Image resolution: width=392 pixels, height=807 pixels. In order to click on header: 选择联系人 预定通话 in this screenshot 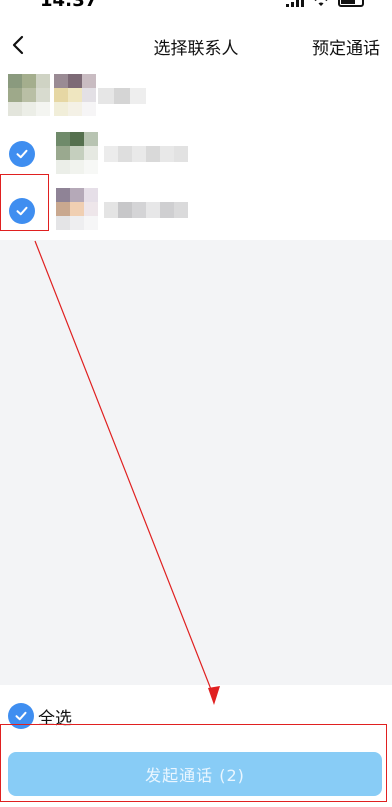, I will do `click(196, 45)`.